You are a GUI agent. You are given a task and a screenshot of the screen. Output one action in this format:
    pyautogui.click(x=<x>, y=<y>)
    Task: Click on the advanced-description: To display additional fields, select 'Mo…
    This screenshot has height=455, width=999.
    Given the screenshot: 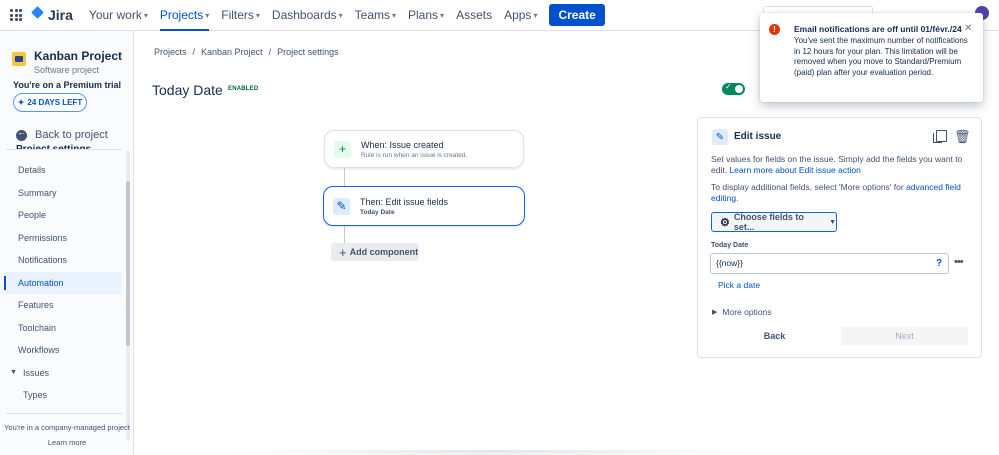 What is the action you would take?
    pyautogui.click(x=841, y=193)
    